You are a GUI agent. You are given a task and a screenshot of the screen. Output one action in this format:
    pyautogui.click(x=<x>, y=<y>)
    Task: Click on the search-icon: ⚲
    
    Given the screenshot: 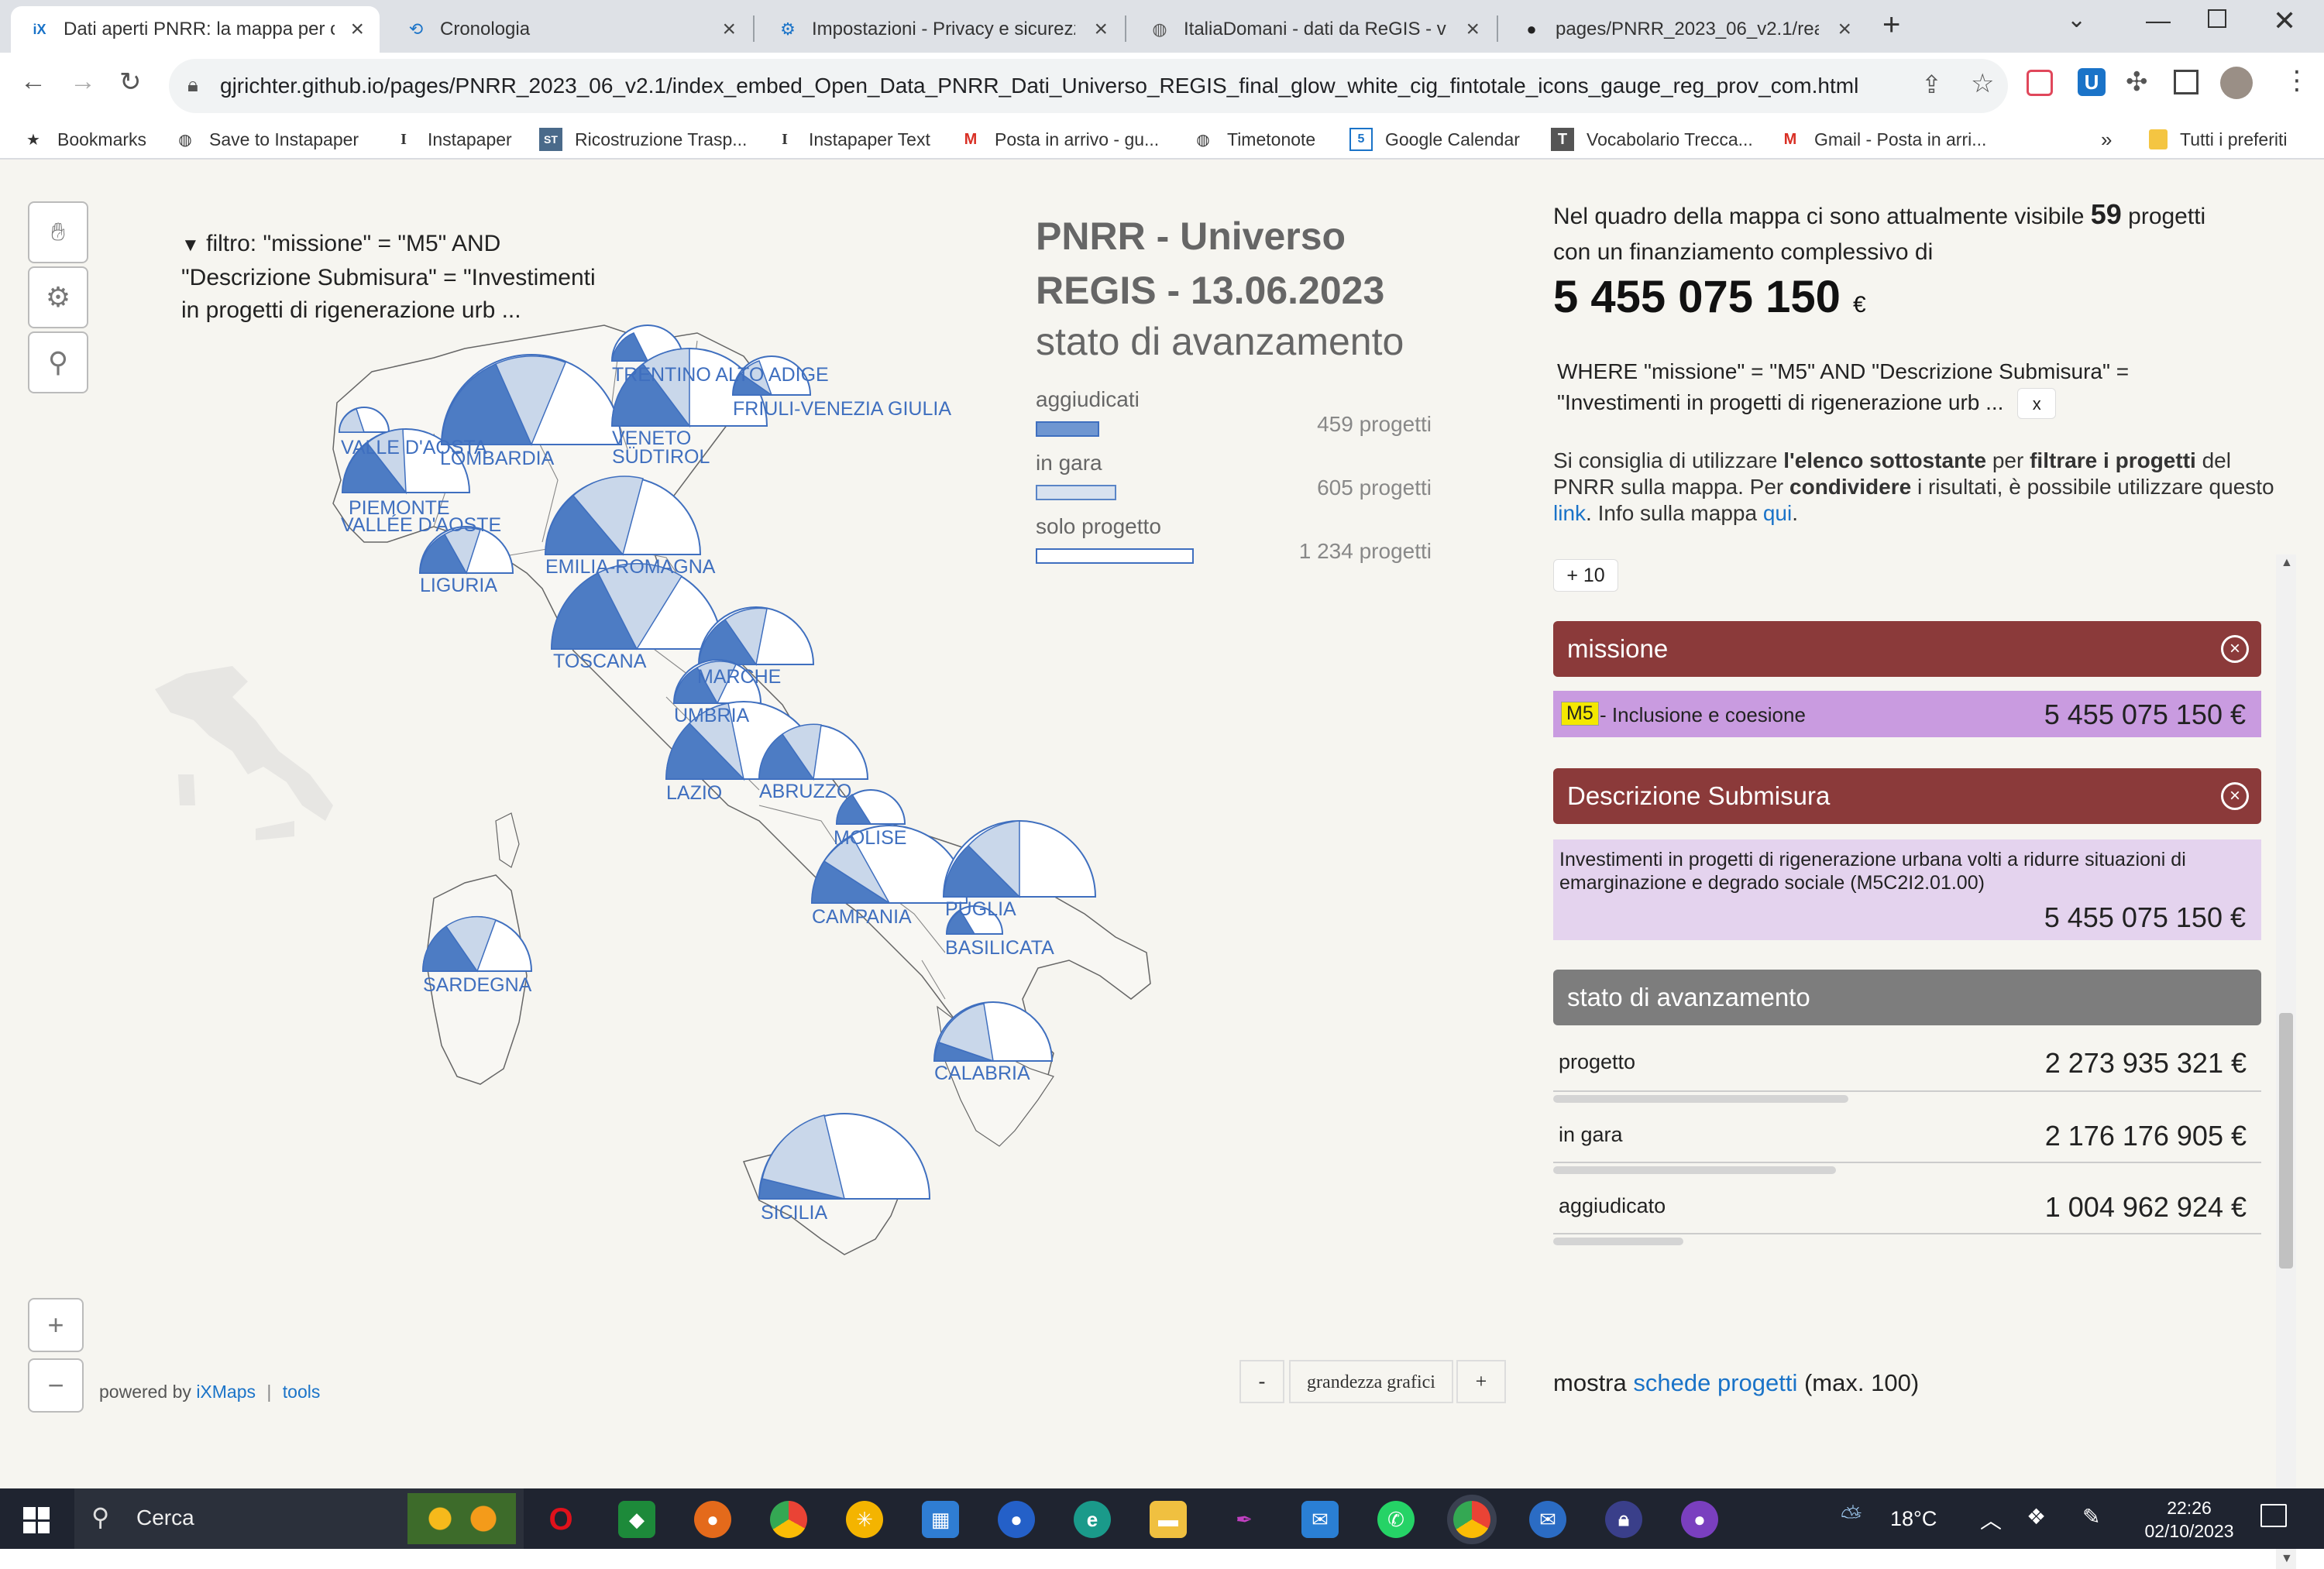 What is the action you would take?
    pyautogui.click(x=100, y=1517)
    